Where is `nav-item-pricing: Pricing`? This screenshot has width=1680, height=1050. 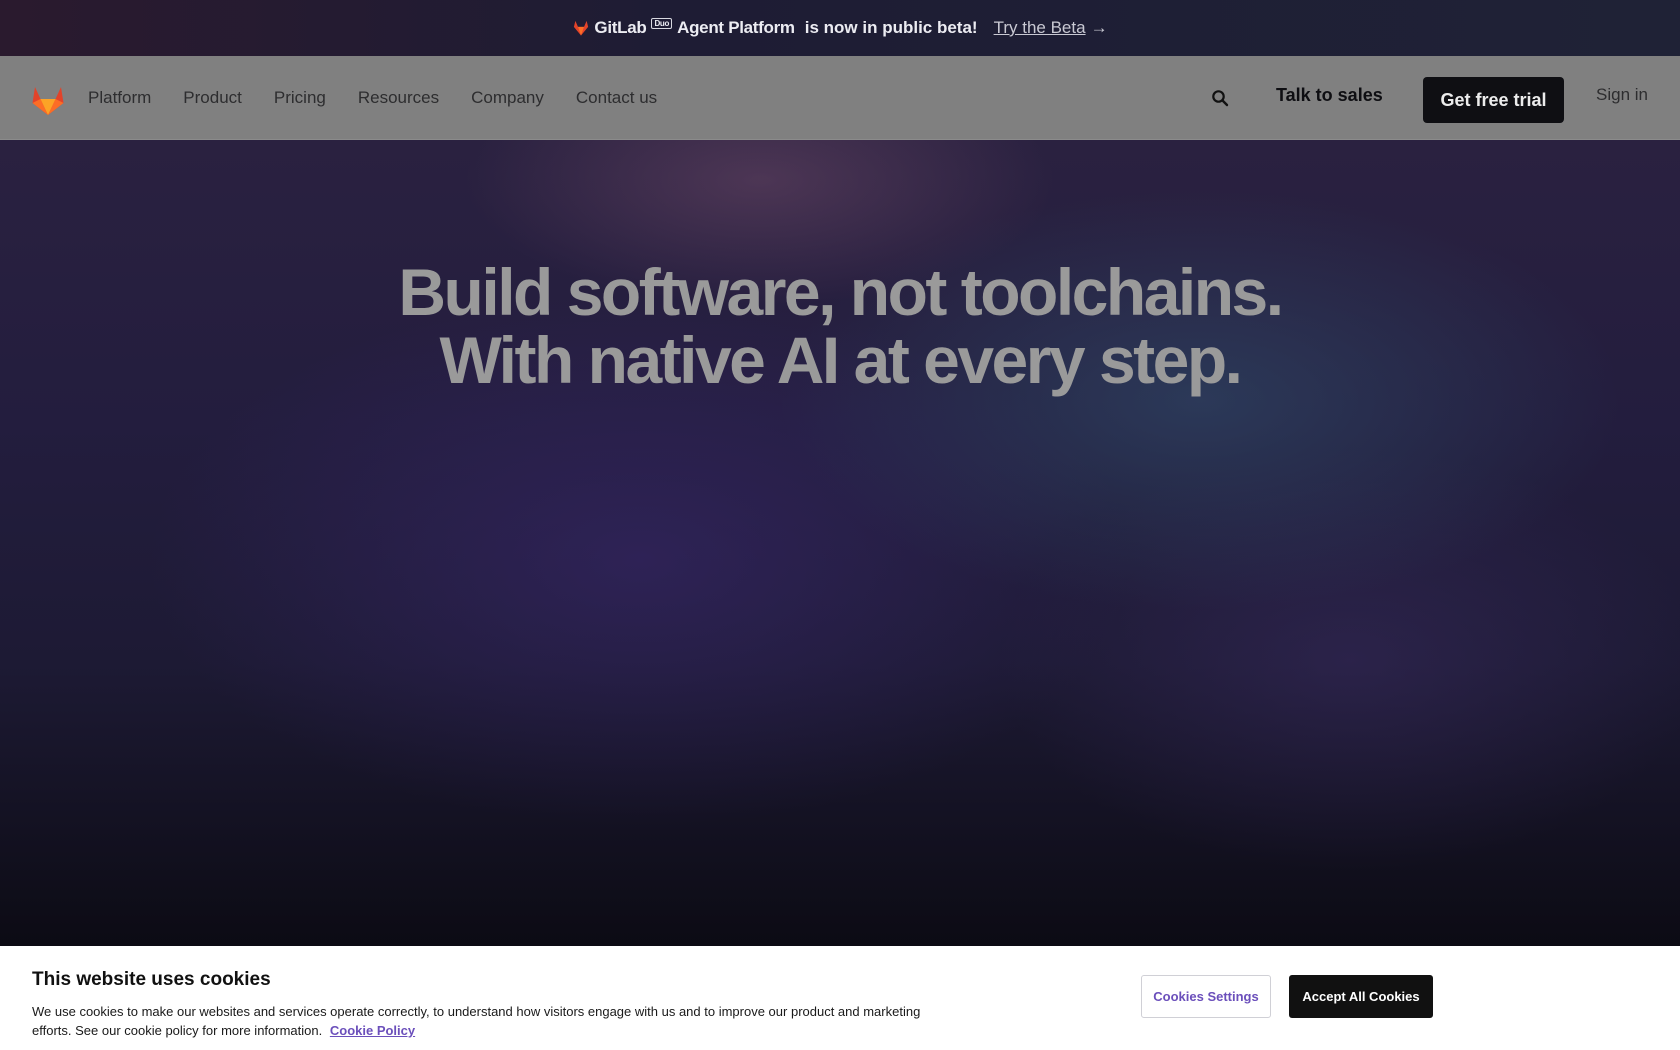
nav-item-pricing: Pricing is located at coordinates (300, 98).